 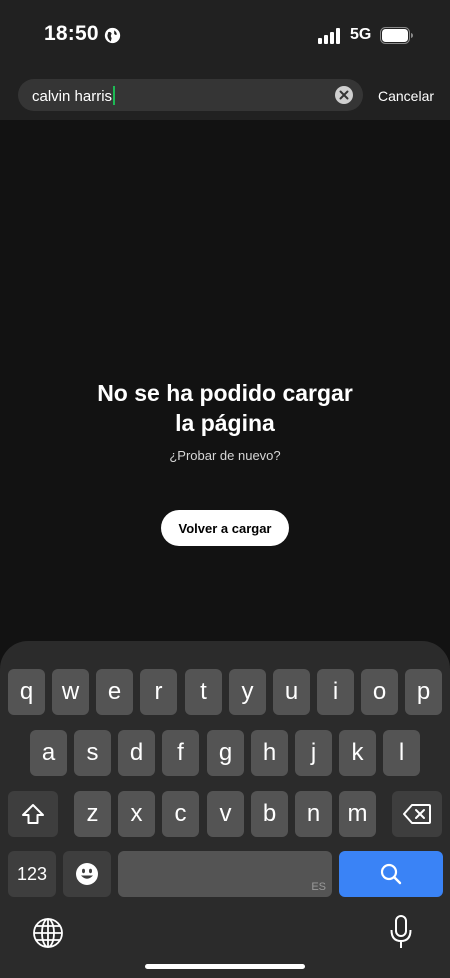 I want to click on key-k: k, so click(x=357, y=753).